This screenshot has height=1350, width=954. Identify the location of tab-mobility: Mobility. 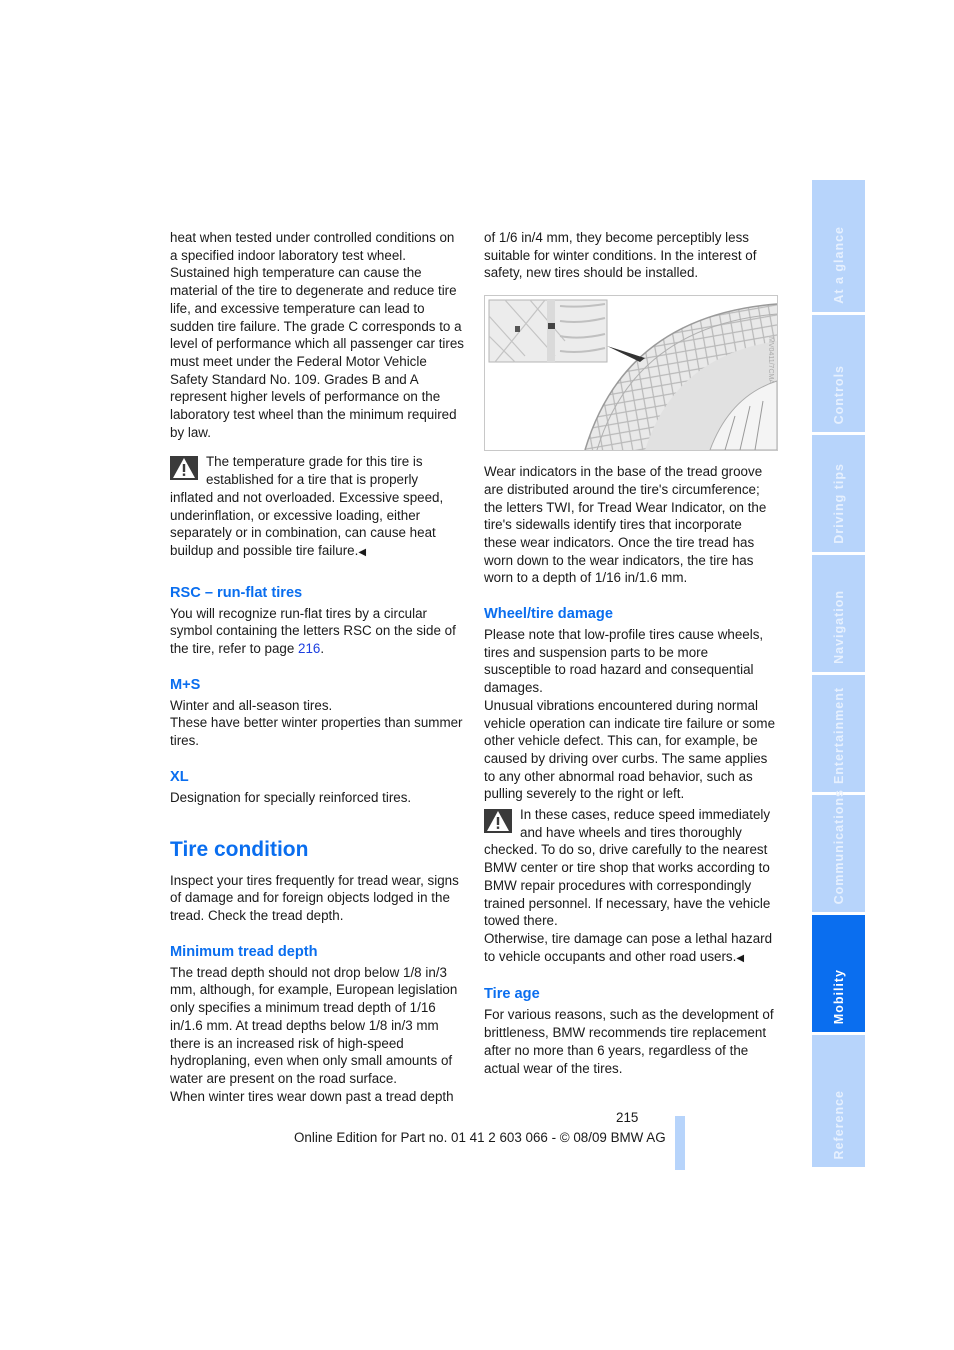
(838, 973).